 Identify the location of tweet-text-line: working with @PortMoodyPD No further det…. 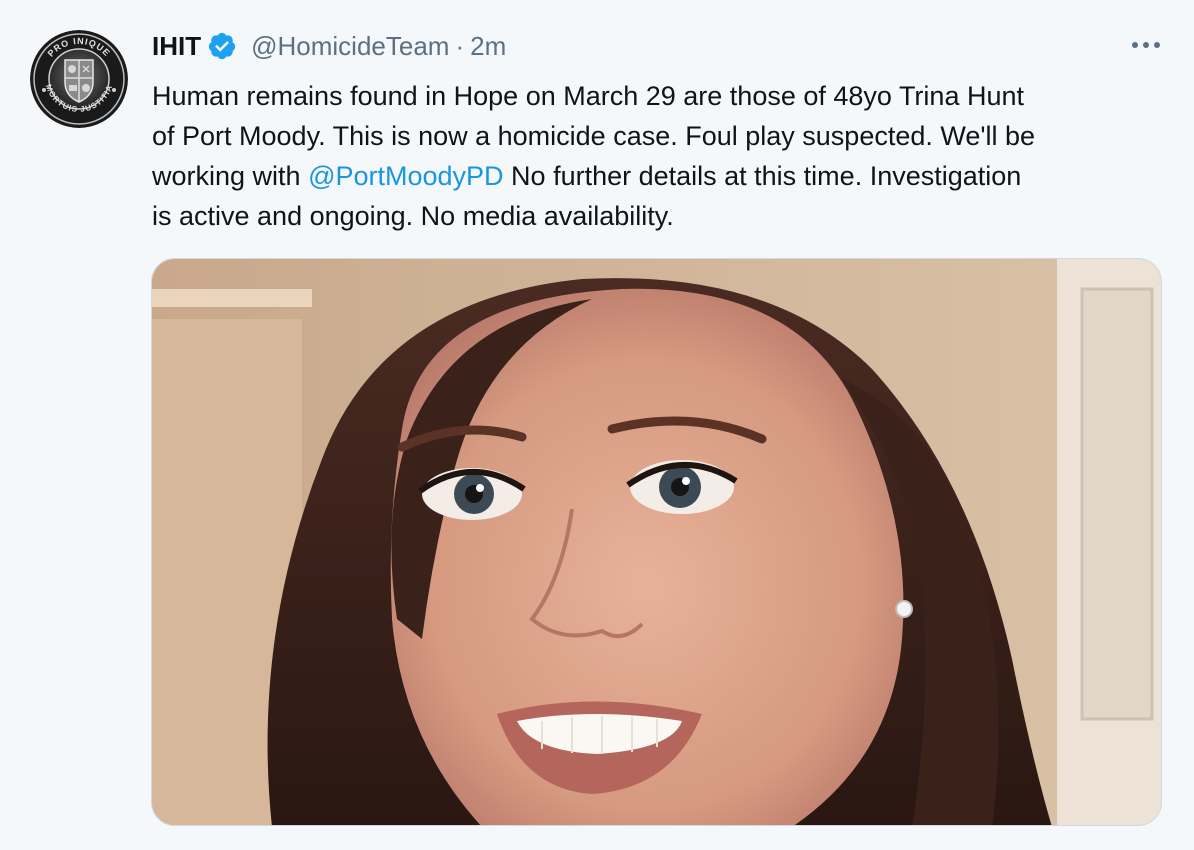
(657, 176).